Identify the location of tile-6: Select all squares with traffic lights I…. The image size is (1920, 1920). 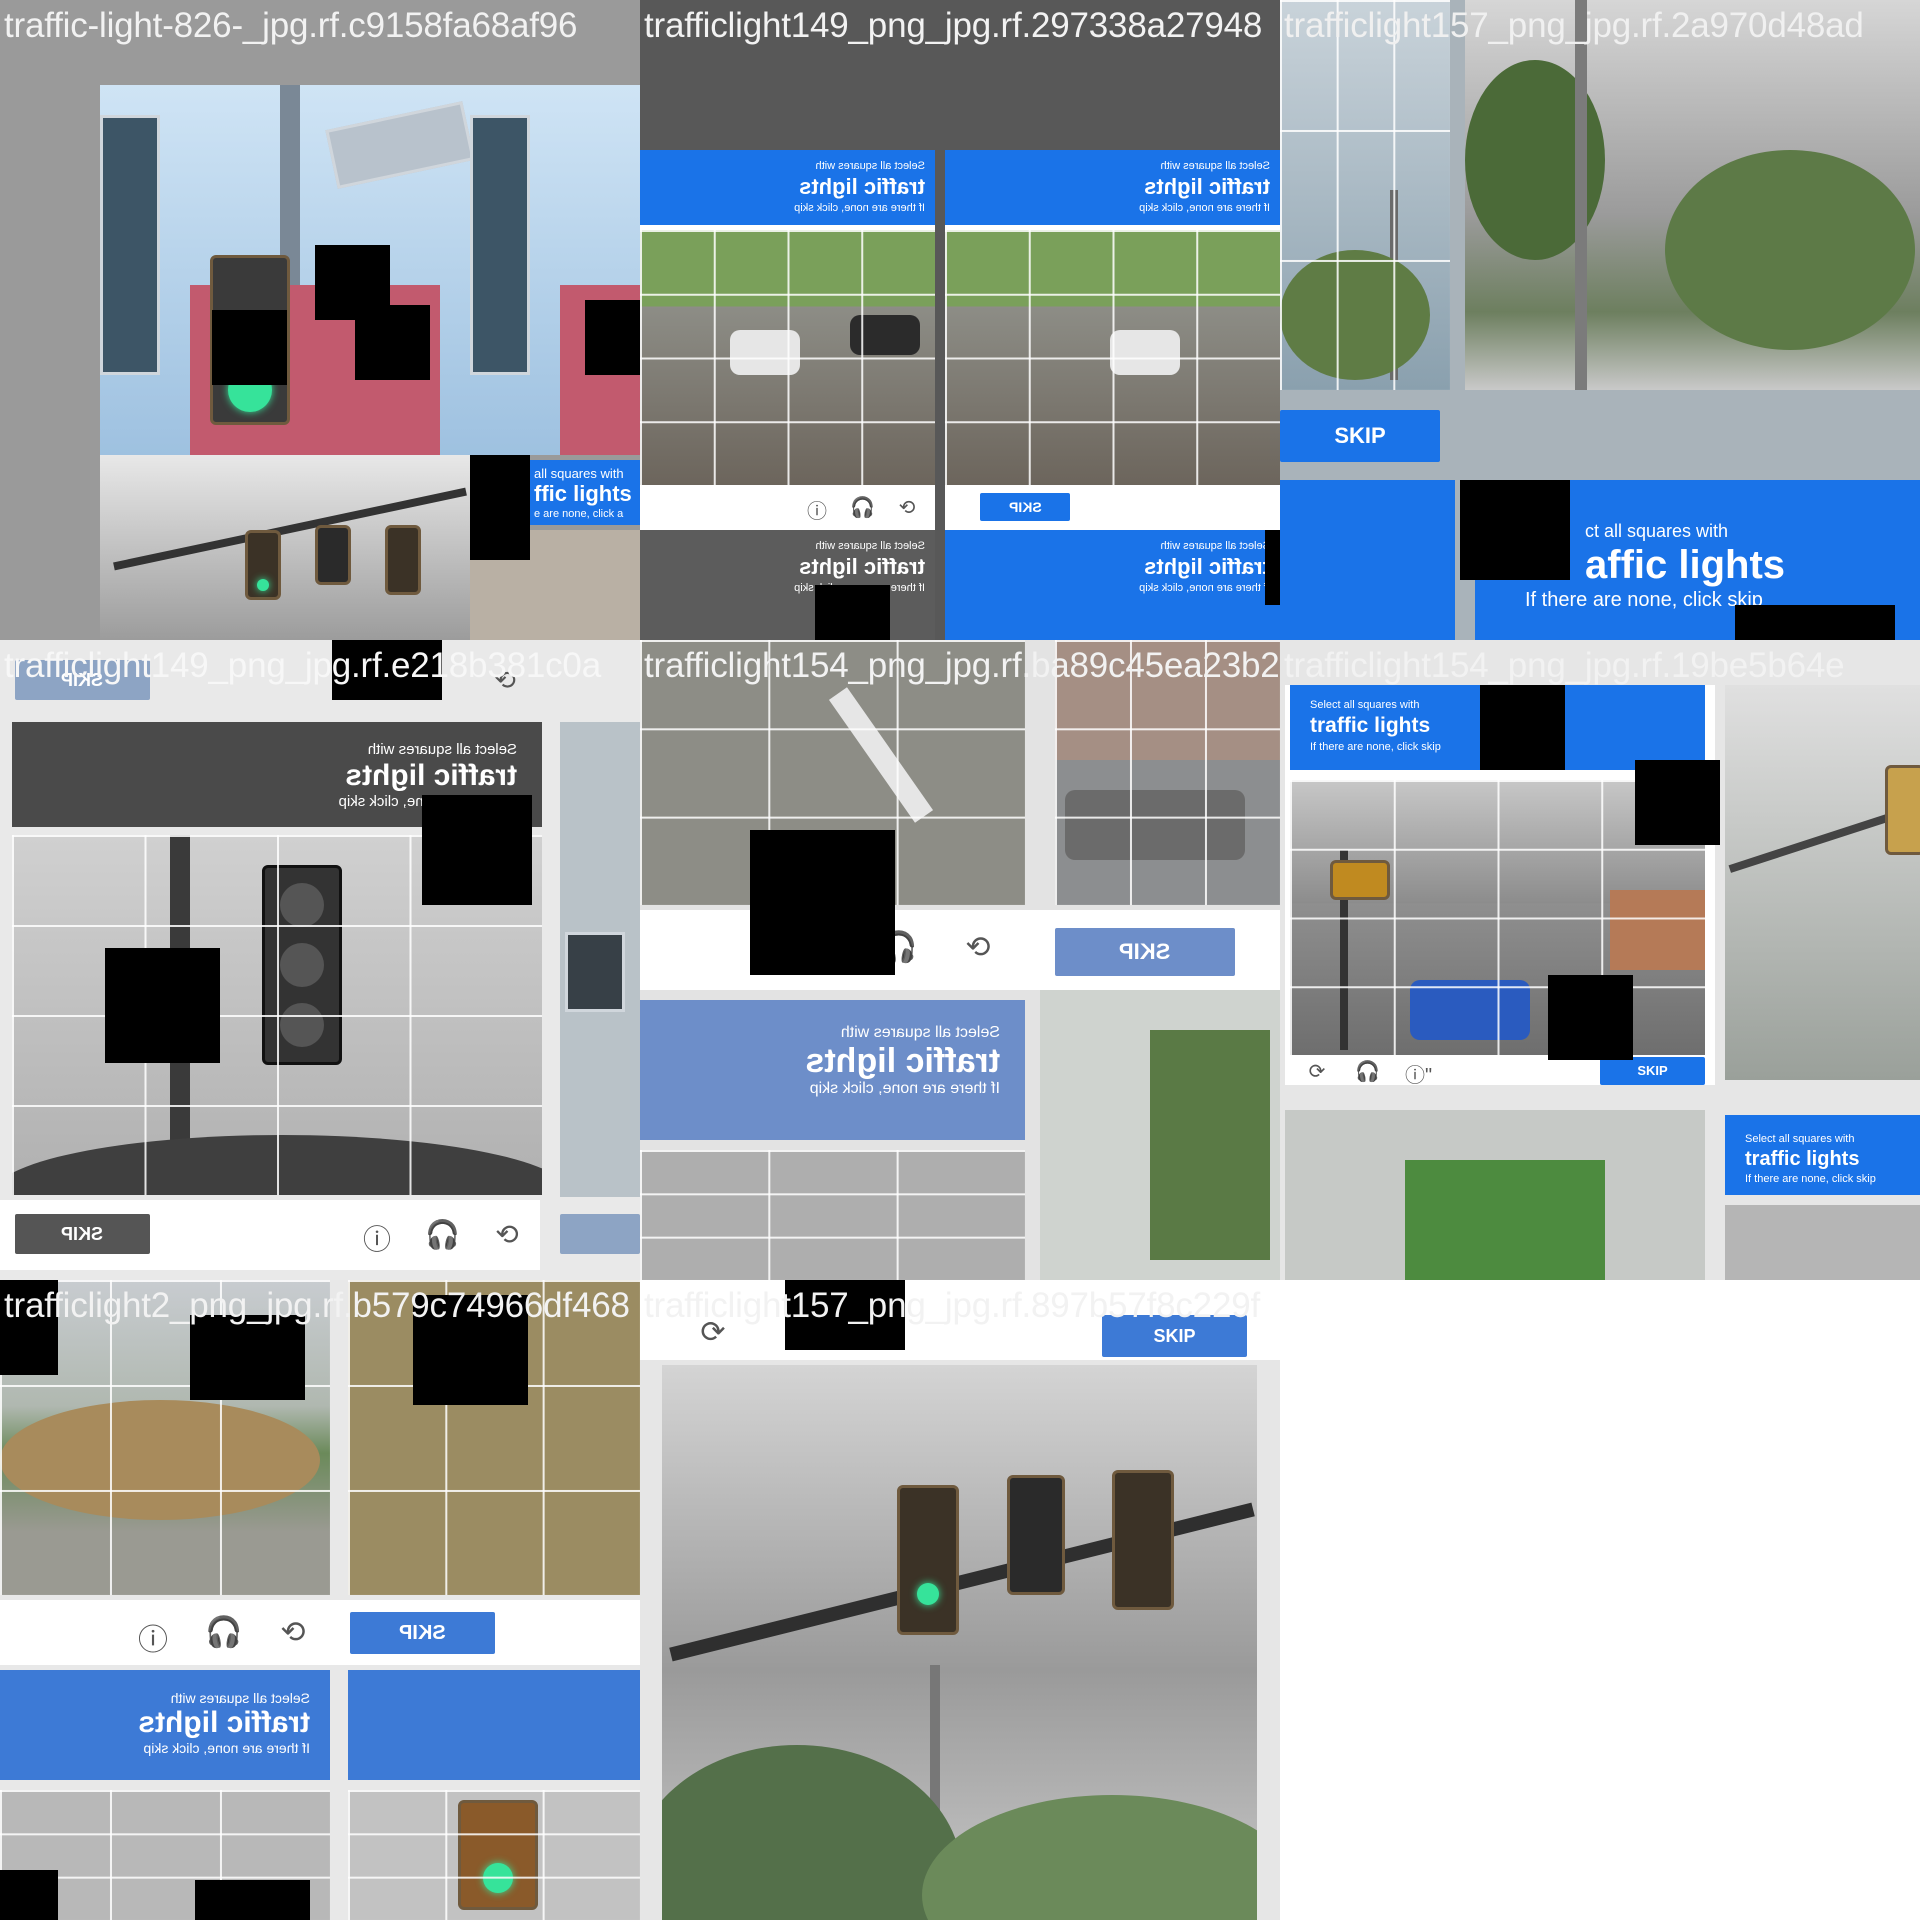
(1600, 960).